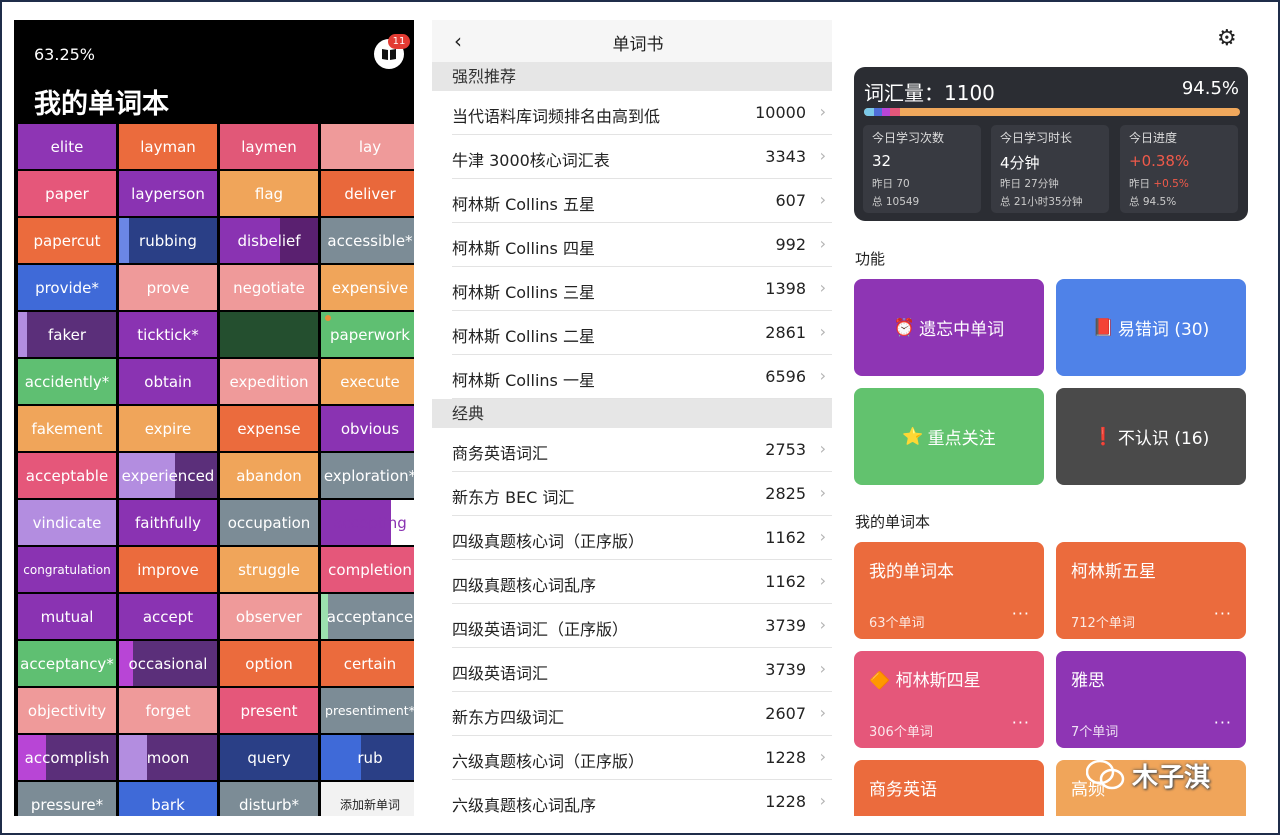  What do you see at coordinates (168, 663) in the screenshot?
I see `word-cell: occasional` at bounding box center [168, 663].